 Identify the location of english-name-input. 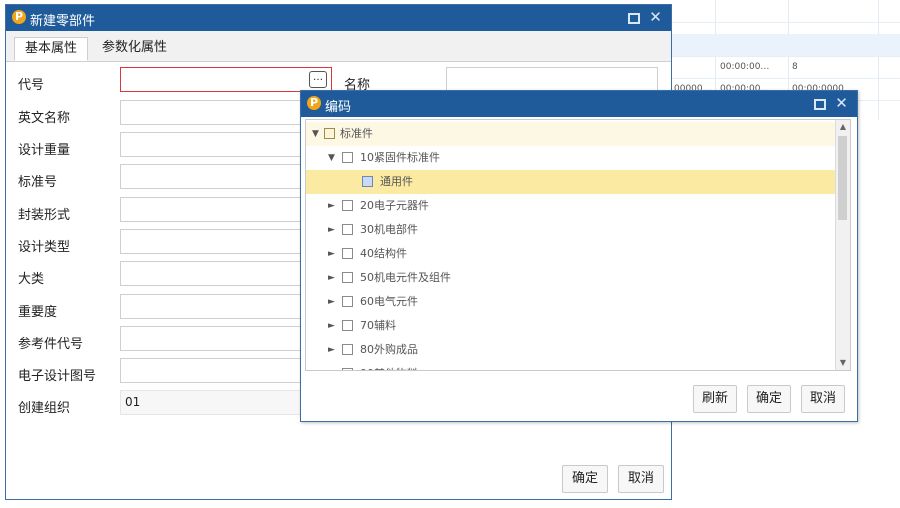
(212, 112).